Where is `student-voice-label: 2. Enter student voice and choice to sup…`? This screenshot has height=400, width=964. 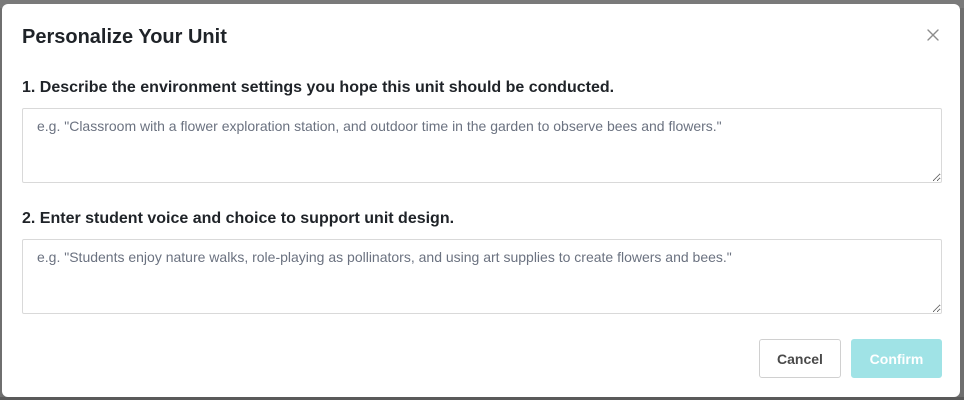
student-voice-label: 2. Enter student voice and choice to sup… is located at coordinates (238, 218).